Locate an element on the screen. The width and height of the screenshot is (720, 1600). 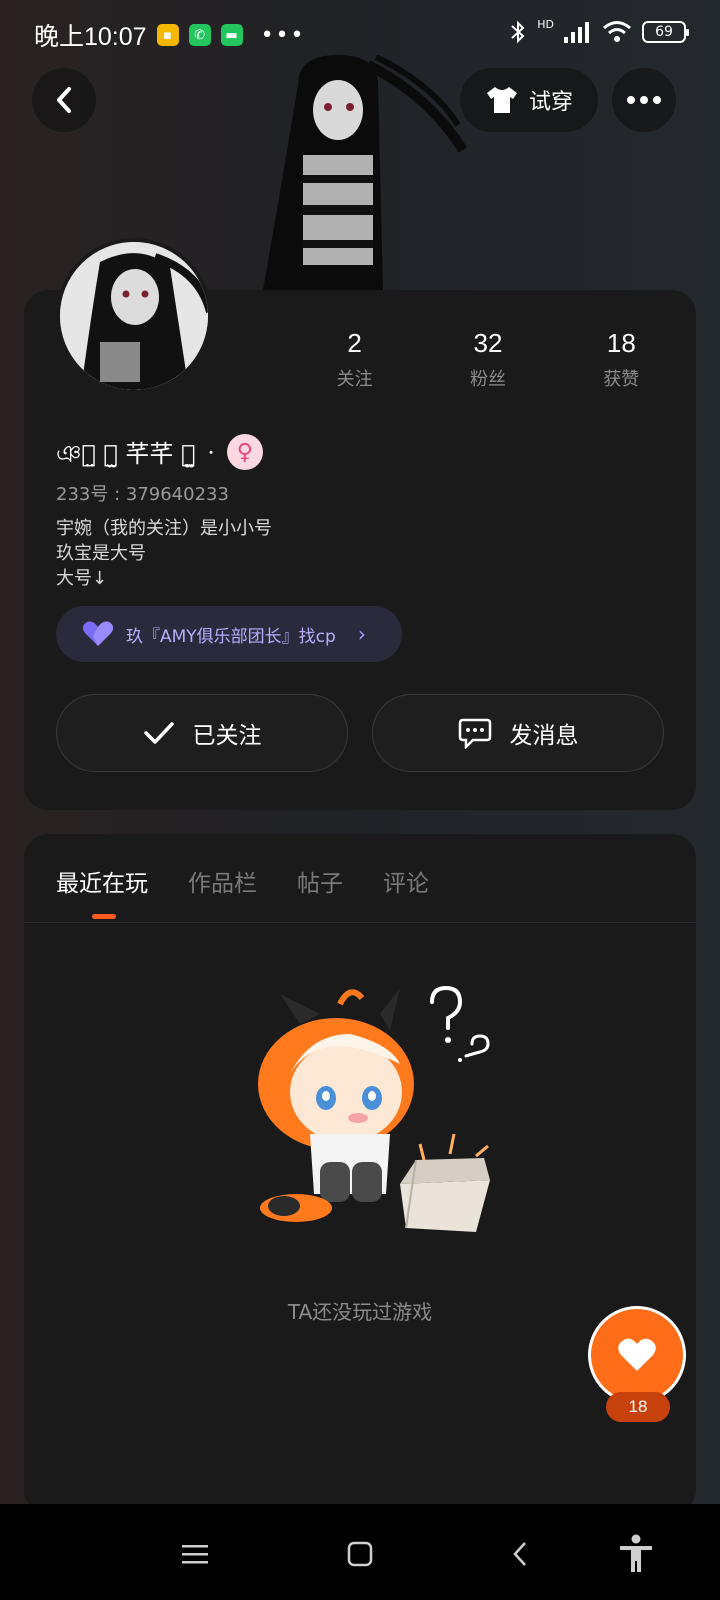
network-type: HD is located at coordinates (545, 24).